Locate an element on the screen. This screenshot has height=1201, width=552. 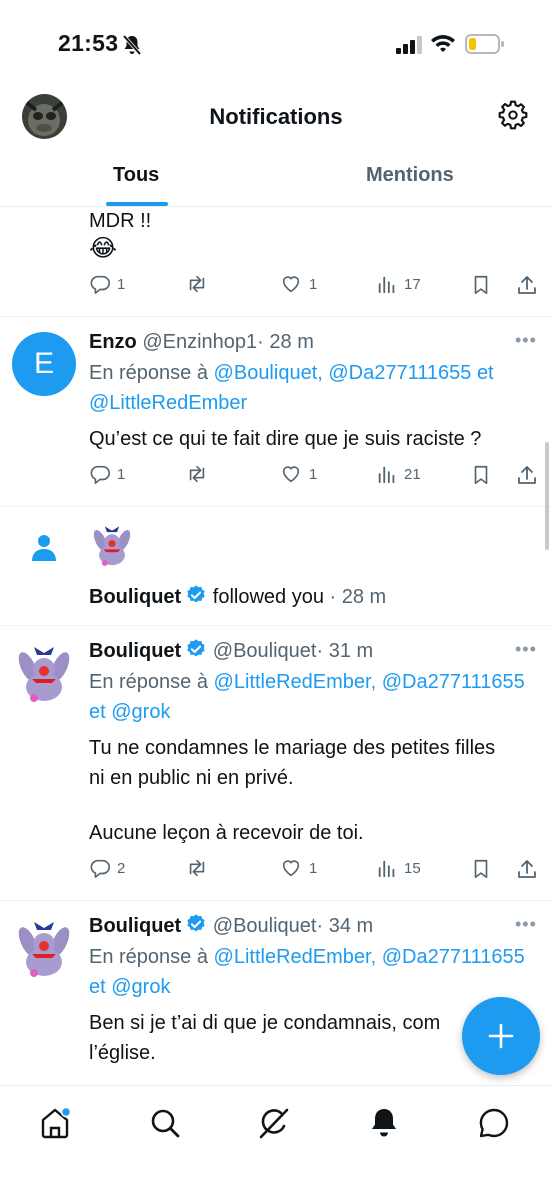
tweet-text-line: l’église. is located at coordinates (122, 1053).